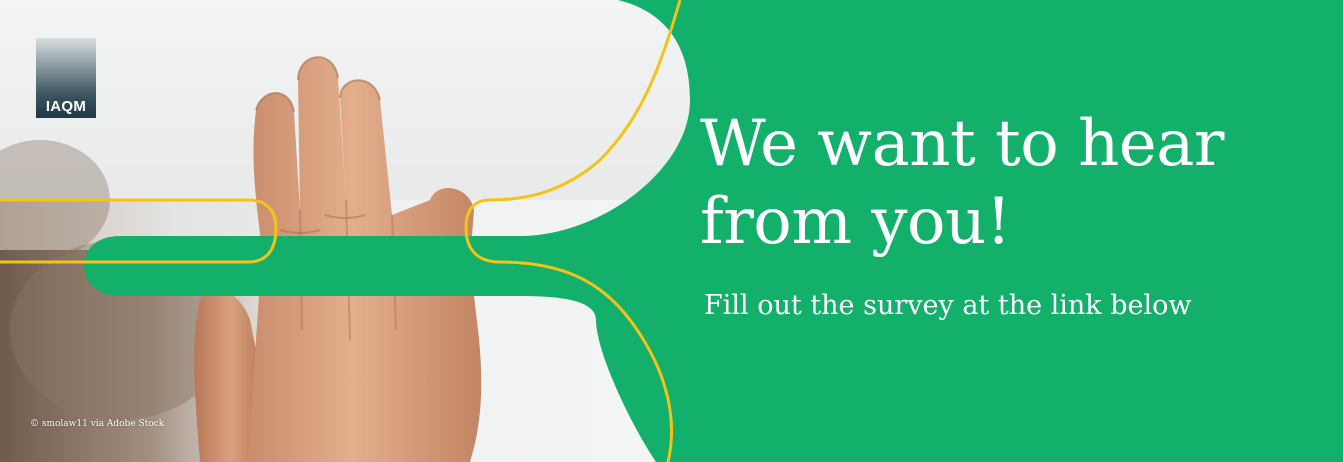  What do you see at coordinates (97, 424) in the screenshot?
I see `photo-credit: © smolaw11 via Adobe Stock` at bounding box center [97, 424].